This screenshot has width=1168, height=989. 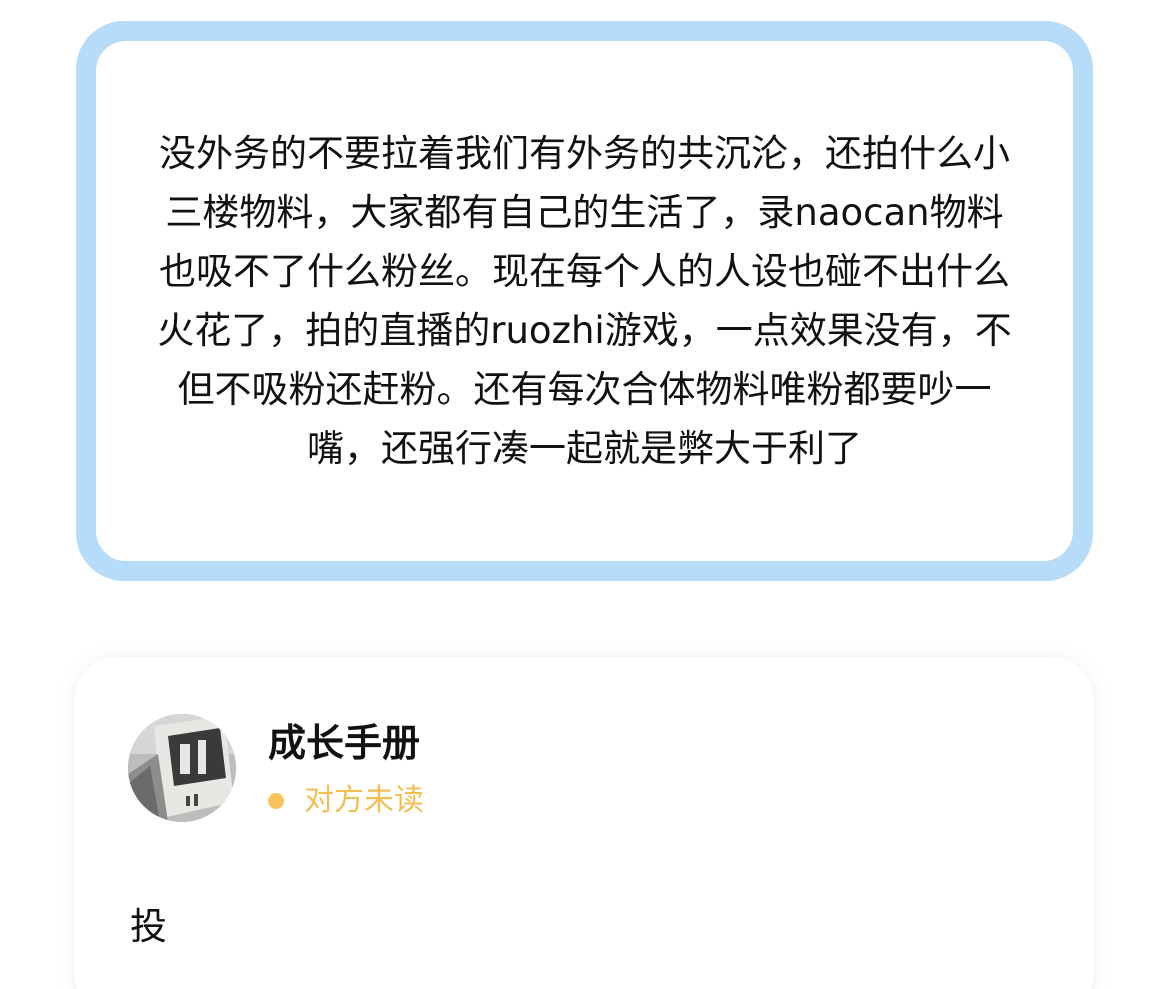 I want to click on read-status: 对方未读, so click(x=346, y=801).